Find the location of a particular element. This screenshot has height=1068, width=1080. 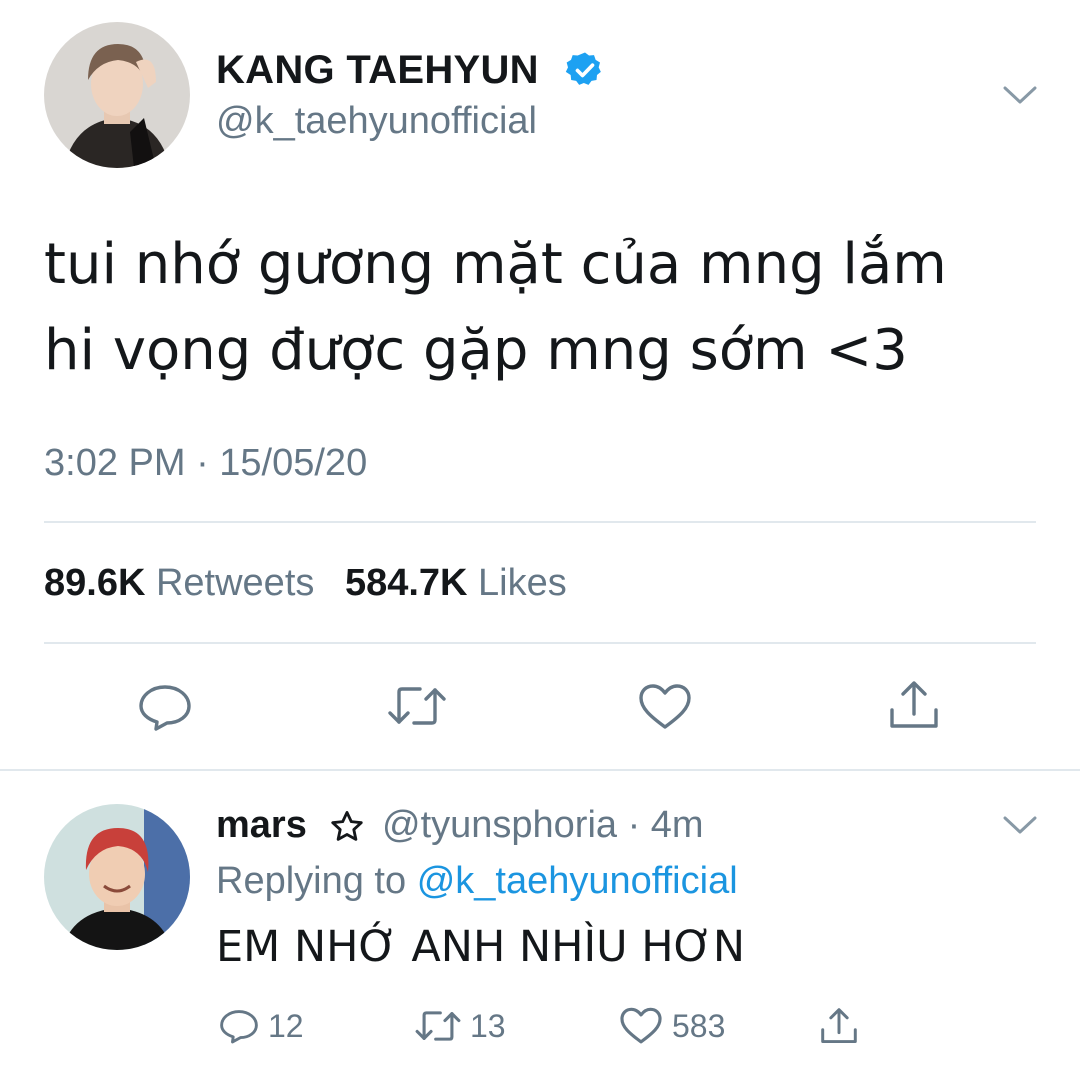

likes-label: Likes is located at coordinates (522, 583).